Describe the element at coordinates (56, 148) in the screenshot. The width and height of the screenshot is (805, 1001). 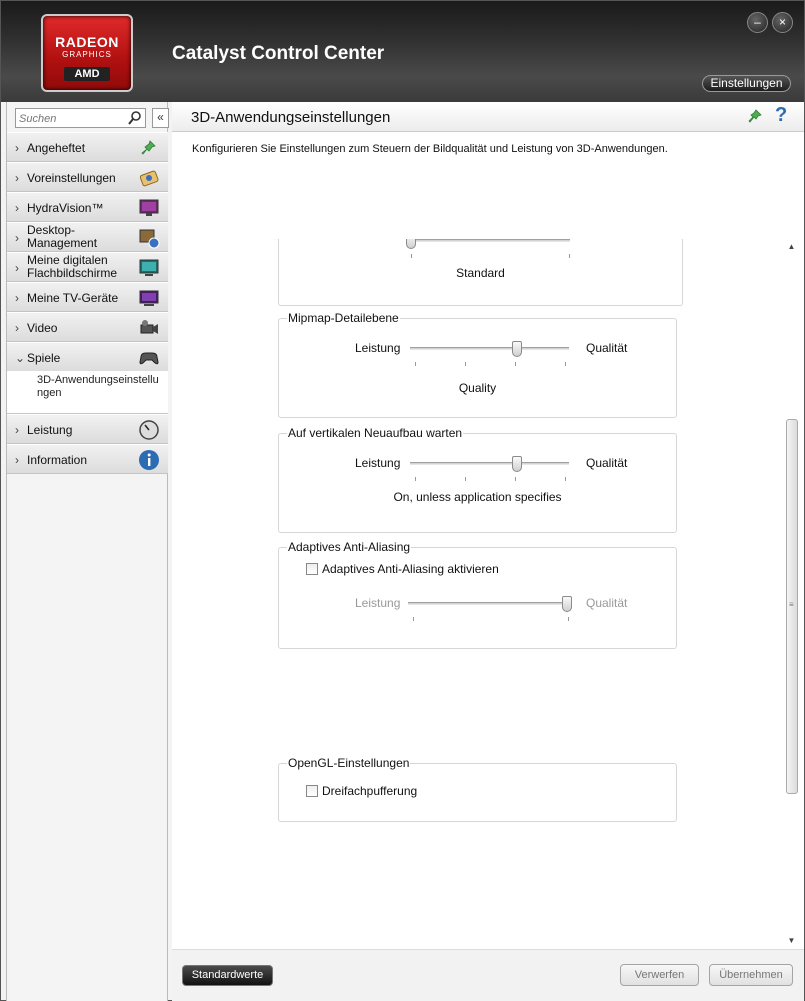
I see `sidebar-item-label: Angeheftet` at that location.